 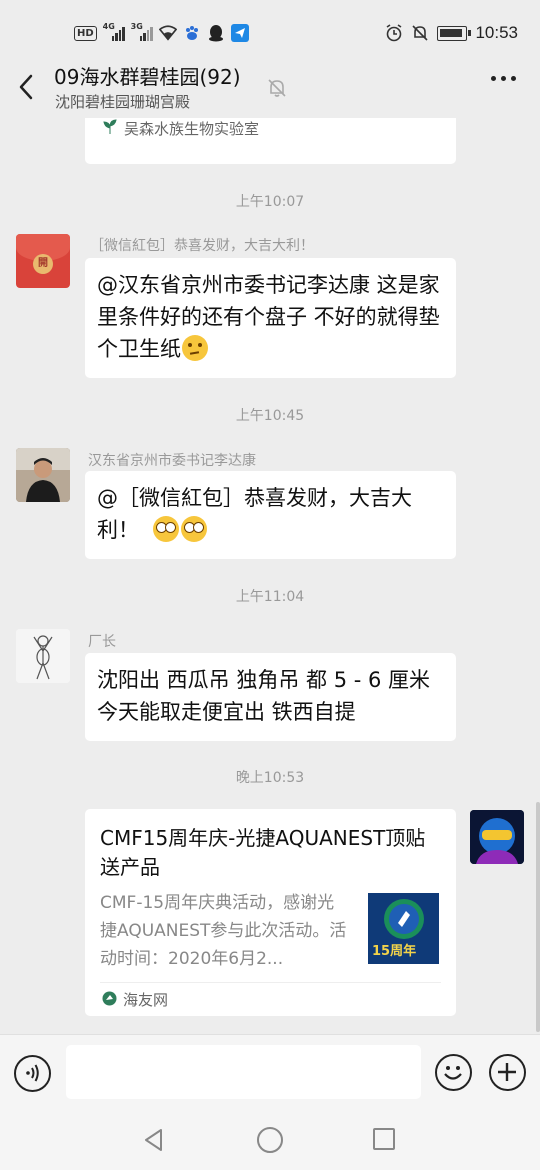 What do you see at coordinates (420, 33) in the screenshot?
I see `mute-bell-icon` at bounding box center [420, 33].